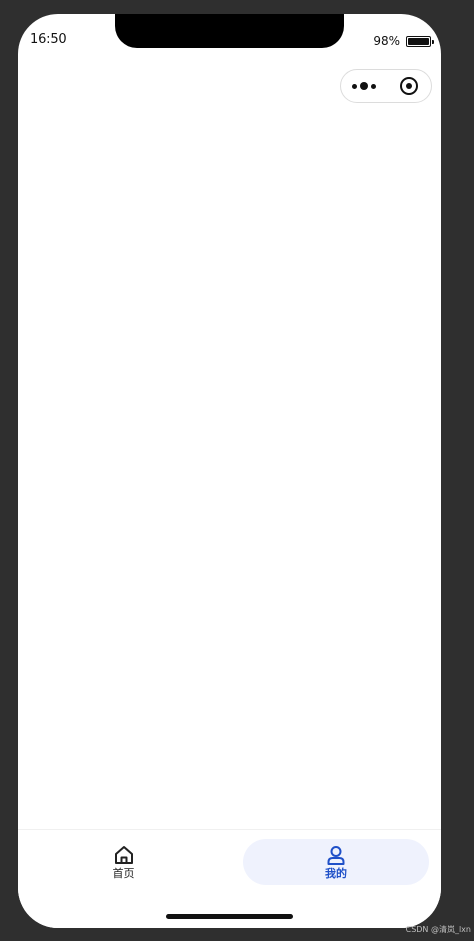 The image size is (474, 941). I want to click on target-close-icon, so click(408, 86).